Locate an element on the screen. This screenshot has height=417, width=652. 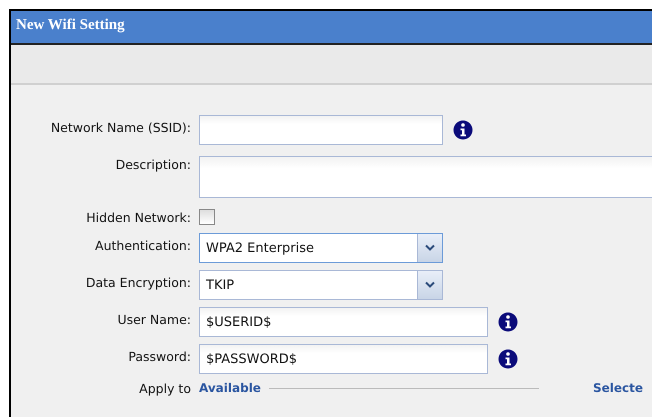
description-field is located at coordinates (425, 177).